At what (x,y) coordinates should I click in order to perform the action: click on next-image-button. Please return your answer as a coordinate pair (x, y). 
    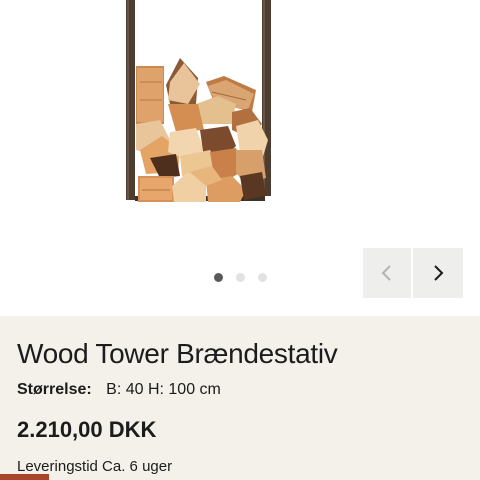
    Looking at the image, I should click on (438, 273).